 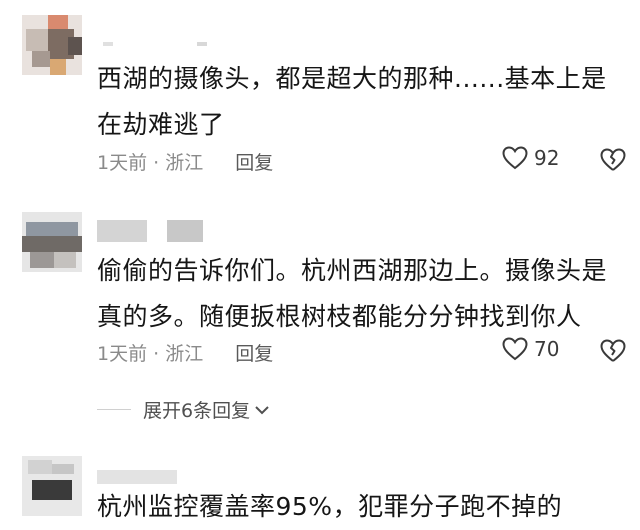 What do you see at coordinates (530, 349) in the screenshot?
I see `like-button: 70` at bounding box center [530, 349].